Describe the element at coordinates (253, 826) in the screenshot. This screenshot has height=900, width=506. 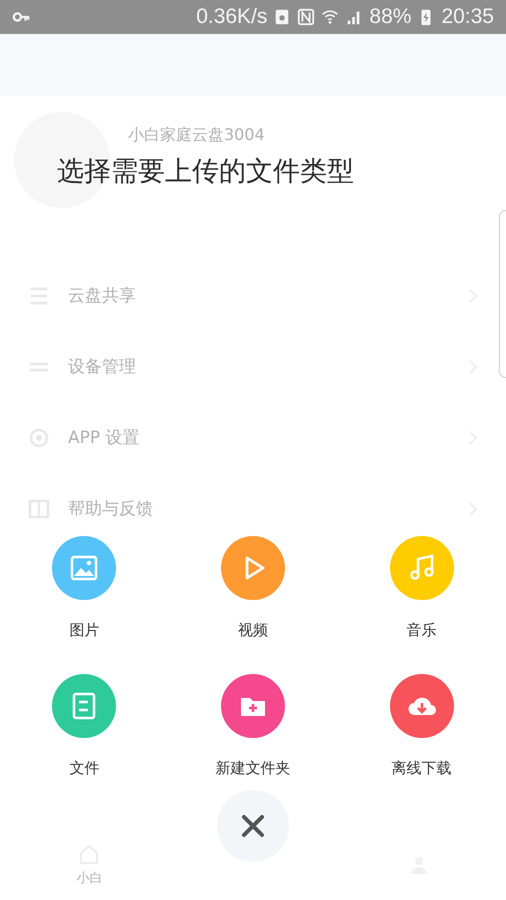
I see `close-icon` at that location.